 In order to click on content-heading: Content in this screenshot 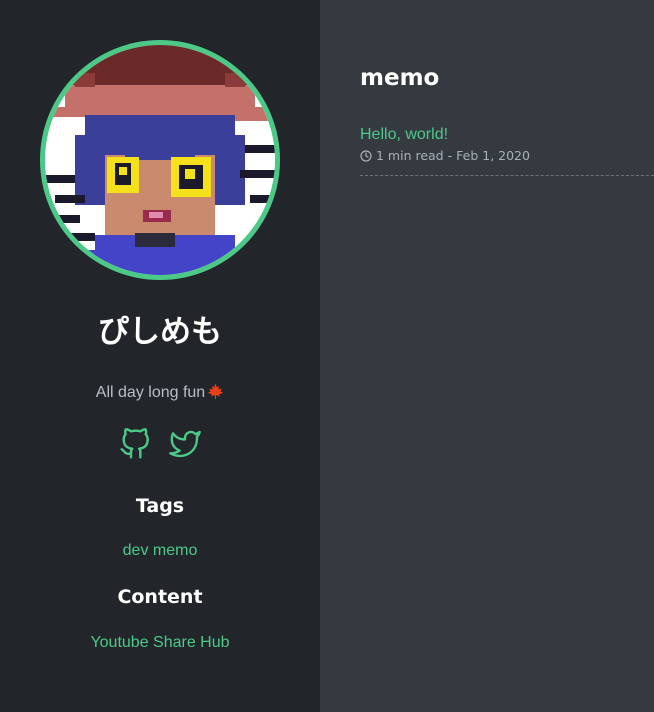, I will do `click(160, 597)`.